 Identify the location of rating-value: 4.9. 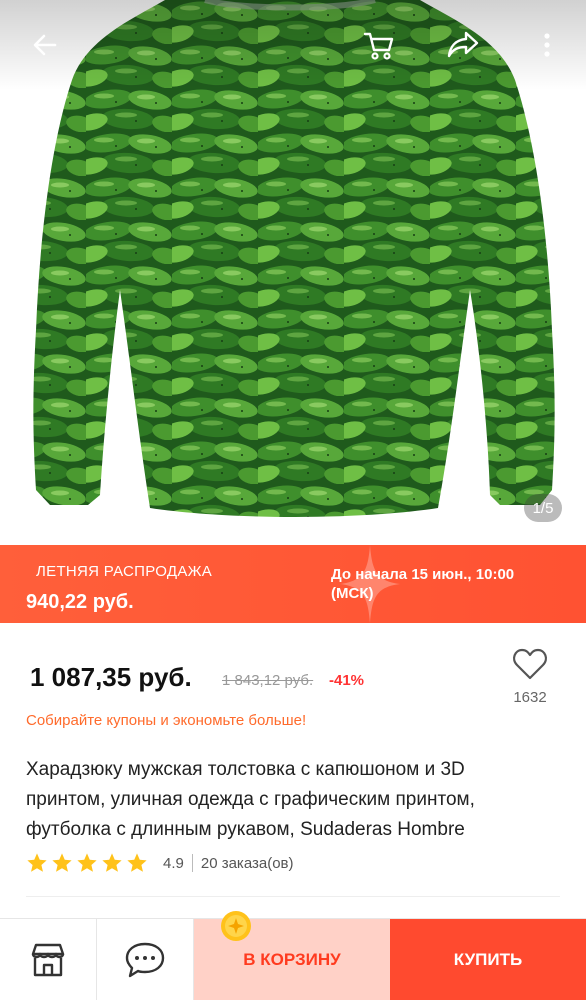
(173, 863).